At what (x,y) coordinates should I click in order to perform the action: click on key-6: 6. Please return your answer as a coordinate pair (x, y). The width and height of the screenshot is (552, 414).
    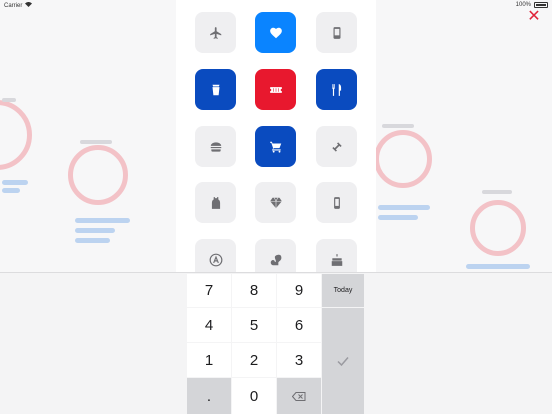
    Looking at the image, I should click on (299, 325).